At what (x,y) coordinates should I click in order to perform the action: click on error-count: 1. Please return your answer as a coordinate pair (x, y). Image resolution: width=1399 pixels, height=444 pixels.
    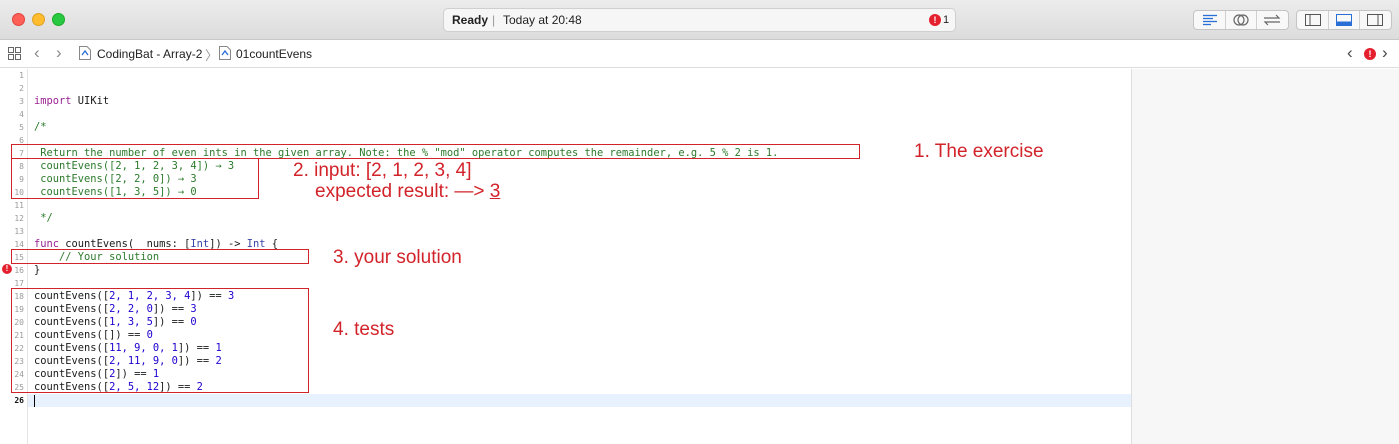
    Looking at the image, I should click on (946, 20).